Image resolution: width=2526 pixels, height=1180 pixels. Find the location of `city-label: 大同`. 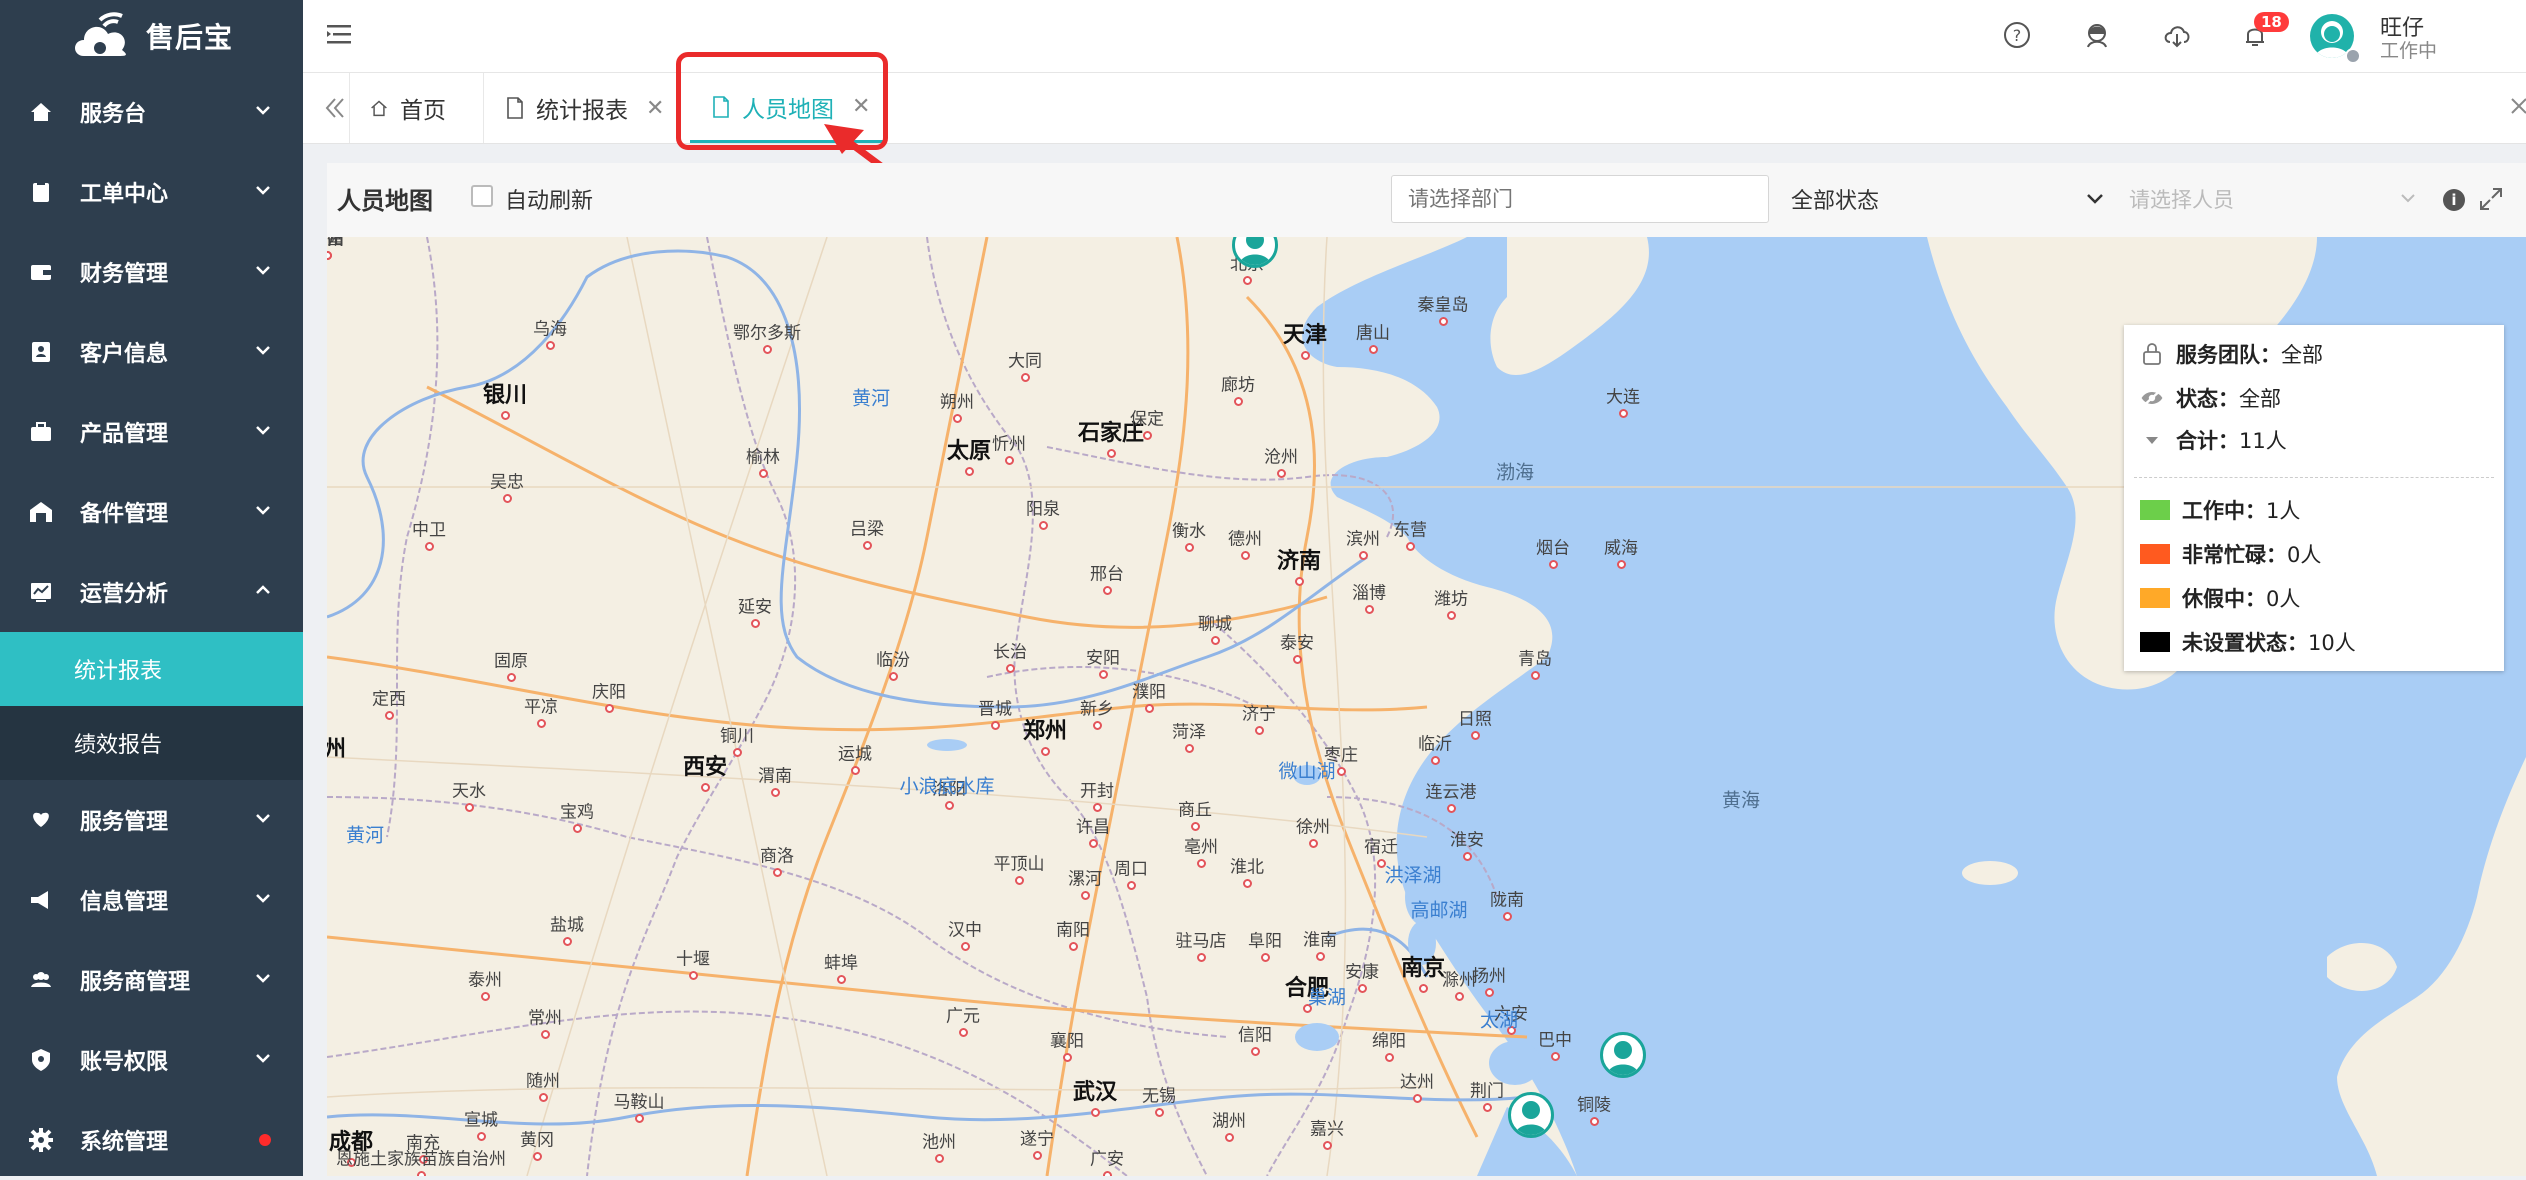

city-label: 大同 is located at coordinates (1025, 361).